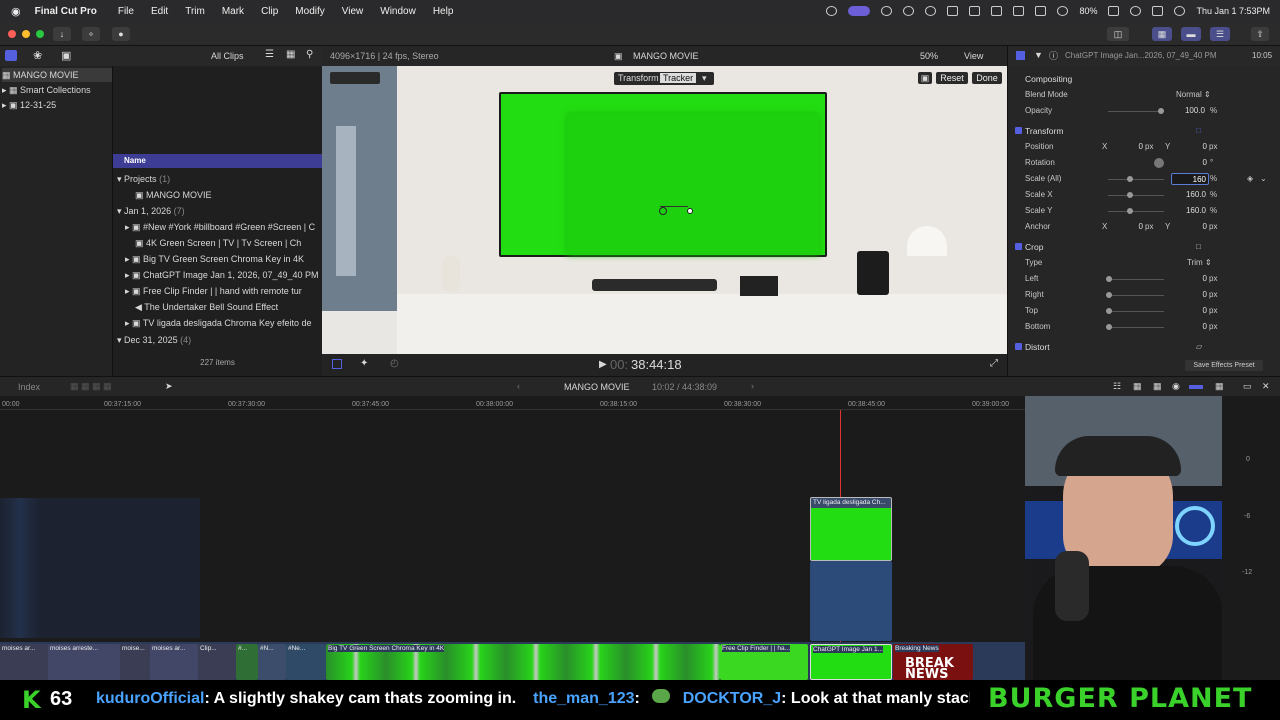 The height and width of the screenshot is (720, 1280). Describe the element at coordinates (1018, 130) in the screenshot. I see `transform-checkbox` at that location.